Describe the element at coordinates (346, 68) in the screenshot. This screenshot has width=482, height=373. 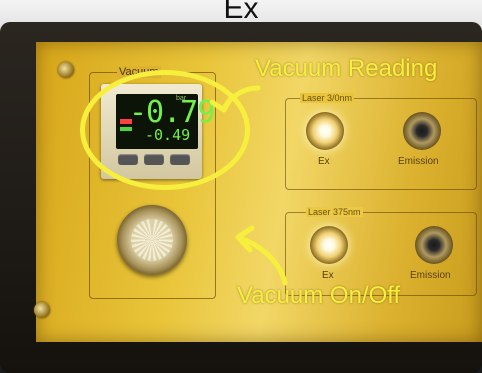
I see `vacuum-reading-annotation: Vacuum Reading` at that location.